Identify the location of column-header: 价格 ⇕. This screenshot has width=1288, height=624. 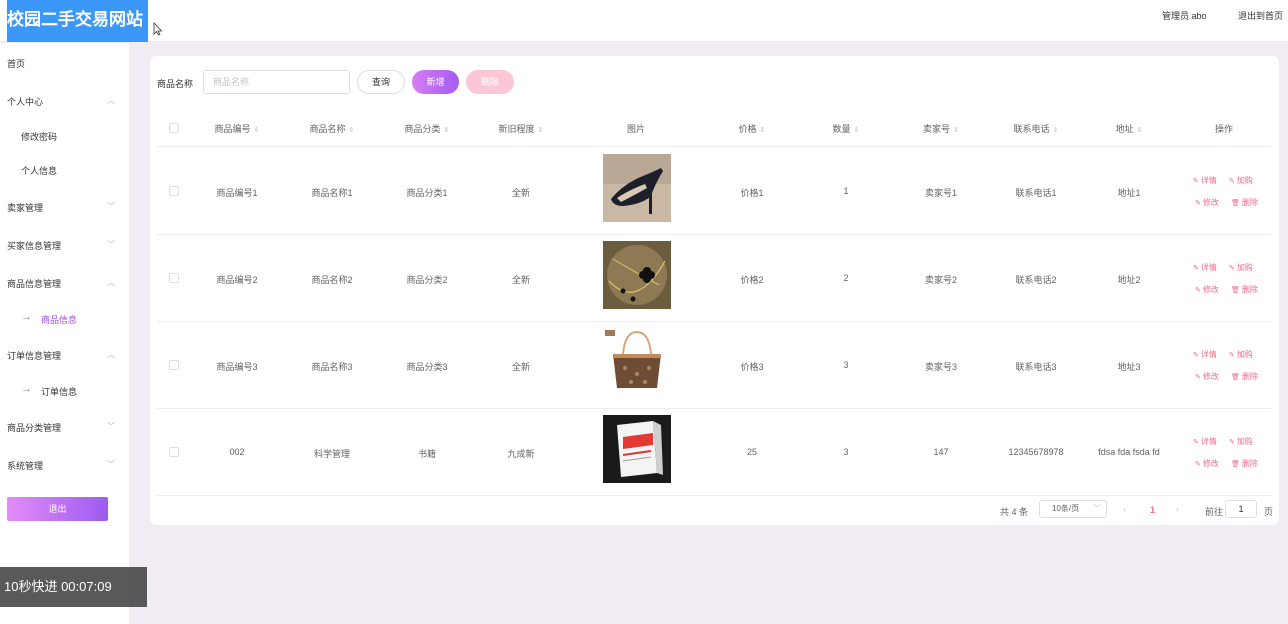
(752, 128).